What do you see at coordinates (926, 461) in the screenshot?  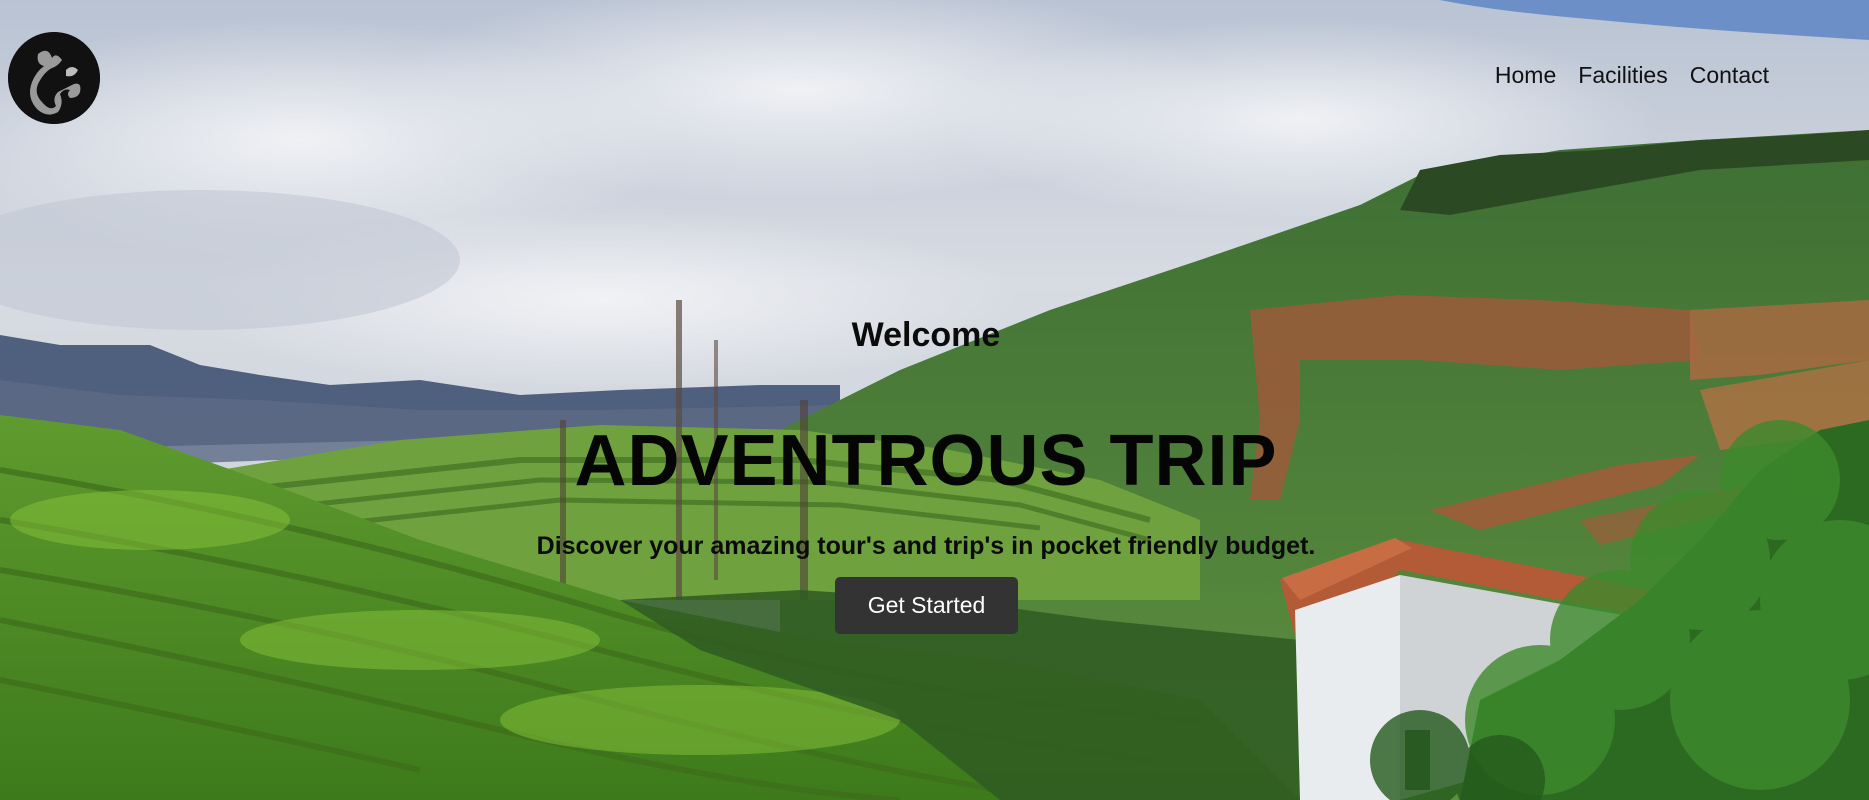 I see `hero-headline: ADVENTROUS TRIP` at bounding box center [926, 461].